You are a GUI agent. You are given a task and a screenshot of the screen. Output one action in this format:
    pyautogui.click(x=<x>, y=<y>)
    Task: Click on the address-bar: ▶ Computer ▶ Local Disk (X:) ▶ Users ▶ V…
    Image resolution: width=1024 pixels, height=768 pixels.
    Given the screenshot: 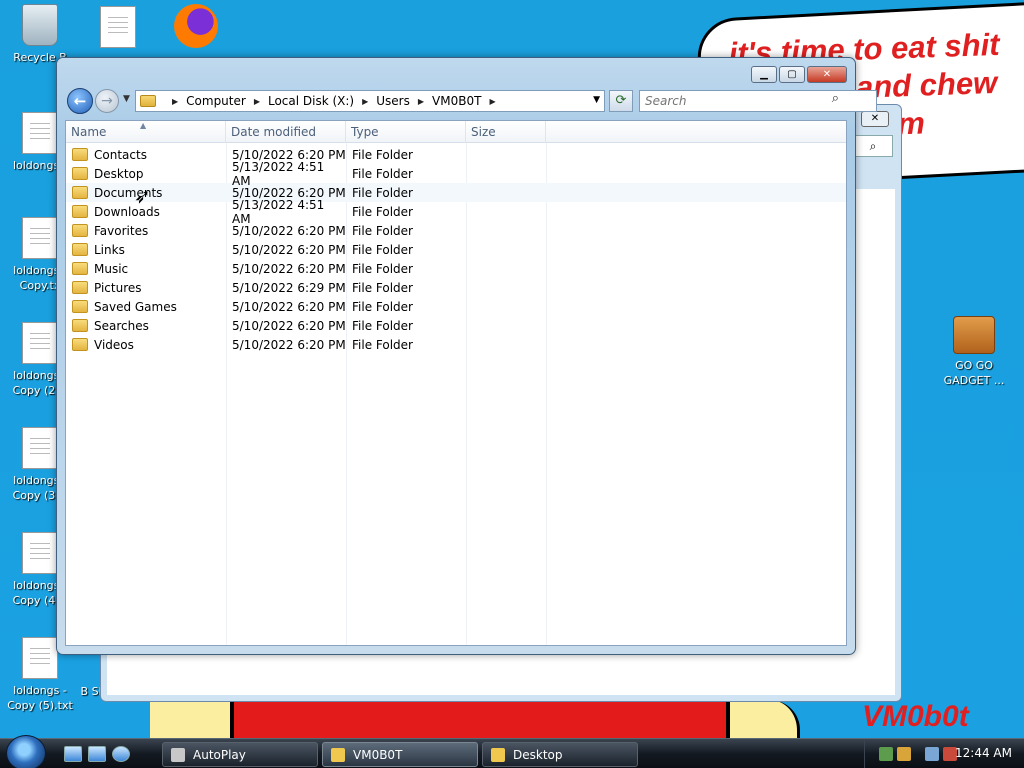 What is the action you would take?
    pyautogui.click(x=370, y=101)
    